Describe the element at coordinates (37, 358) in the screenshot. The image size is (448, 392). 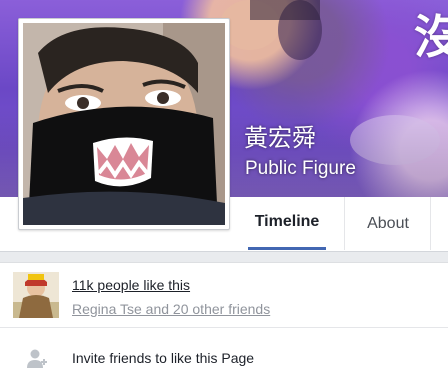
I see `add-friend-icon` at that location.